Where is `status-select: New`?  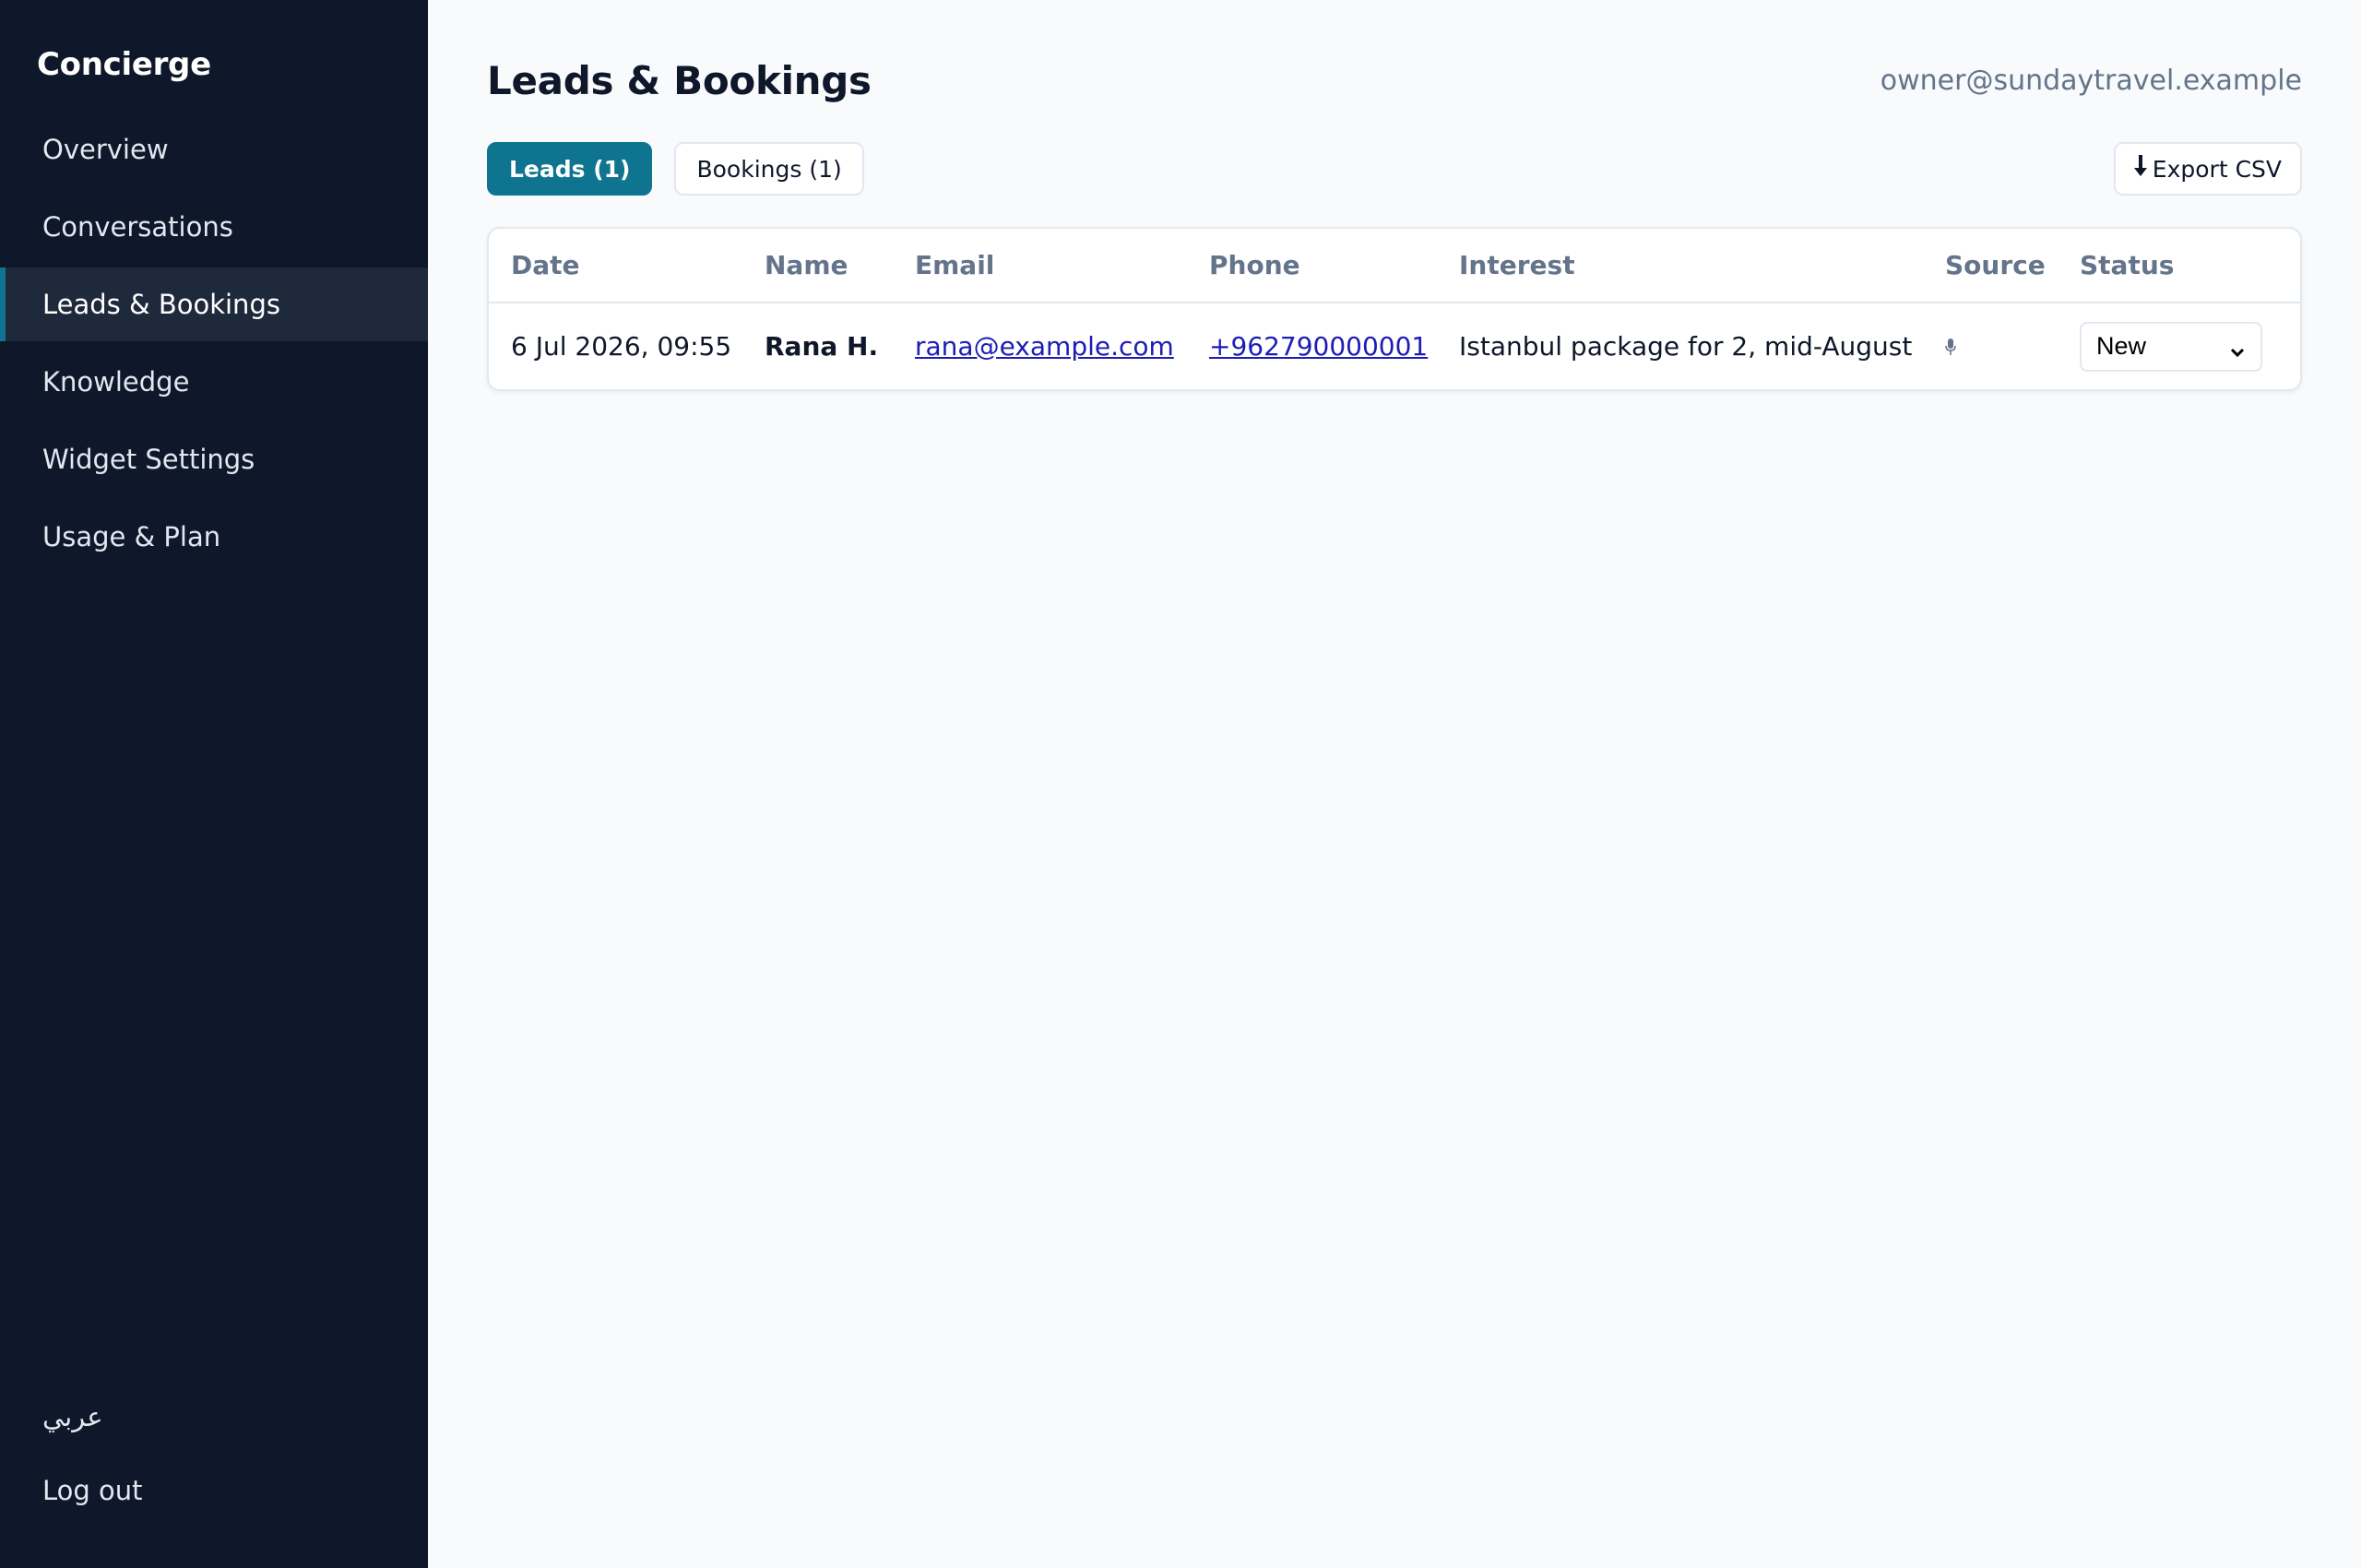 status-select: New is located at coordinates (2171, 346).